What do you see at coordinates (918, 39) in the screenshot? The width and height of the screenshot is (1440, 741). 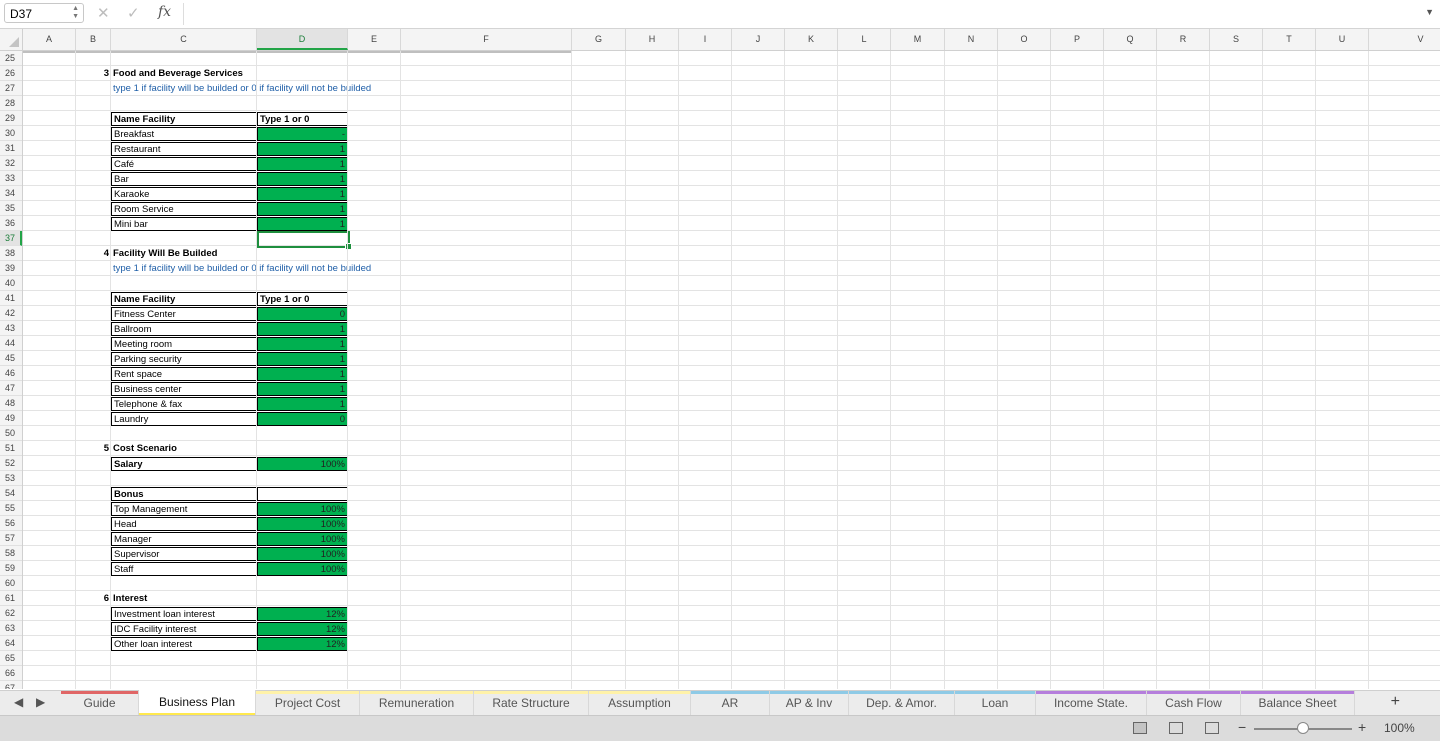 I see `column-header-m: M` at bounding box center [918, 39].